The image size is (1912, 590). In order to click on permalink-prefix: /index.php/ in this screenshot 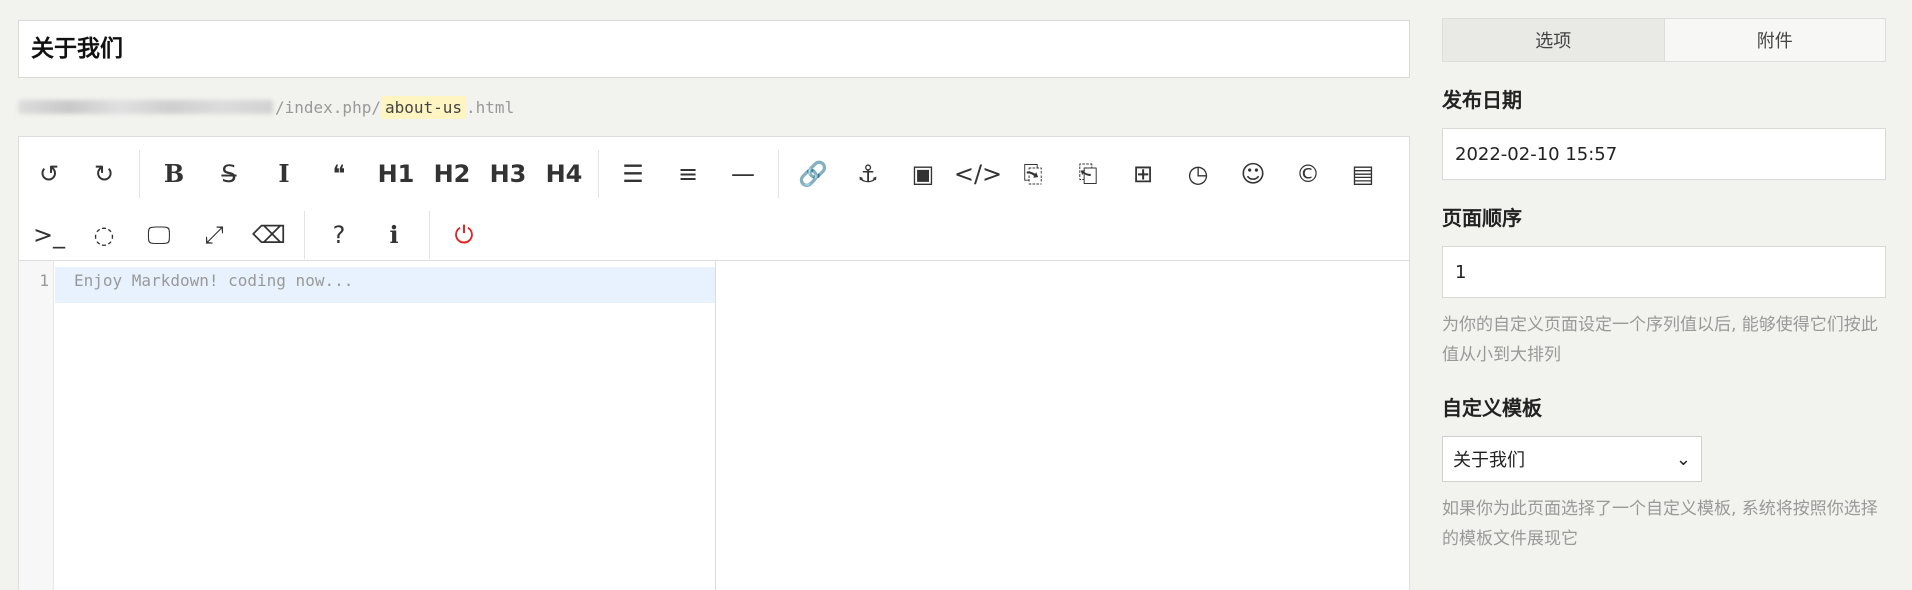, I will do `click(328, 107)`.